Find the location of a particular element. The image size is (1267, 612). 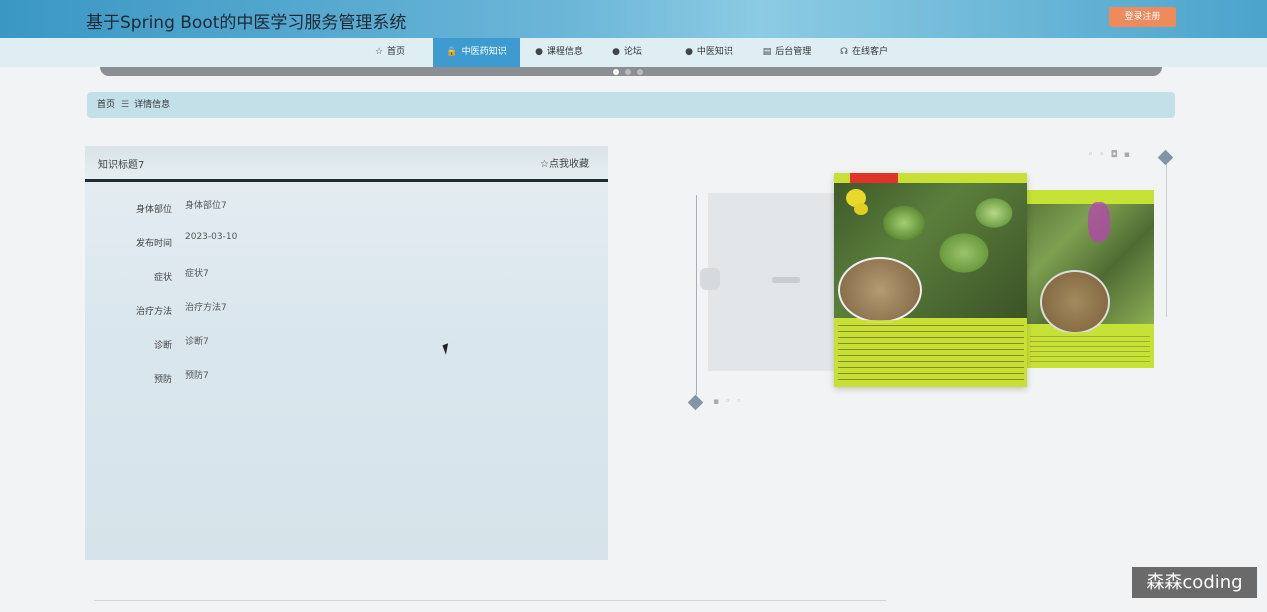

field-label: 治疗方法 is located at coordinates (153, 312).